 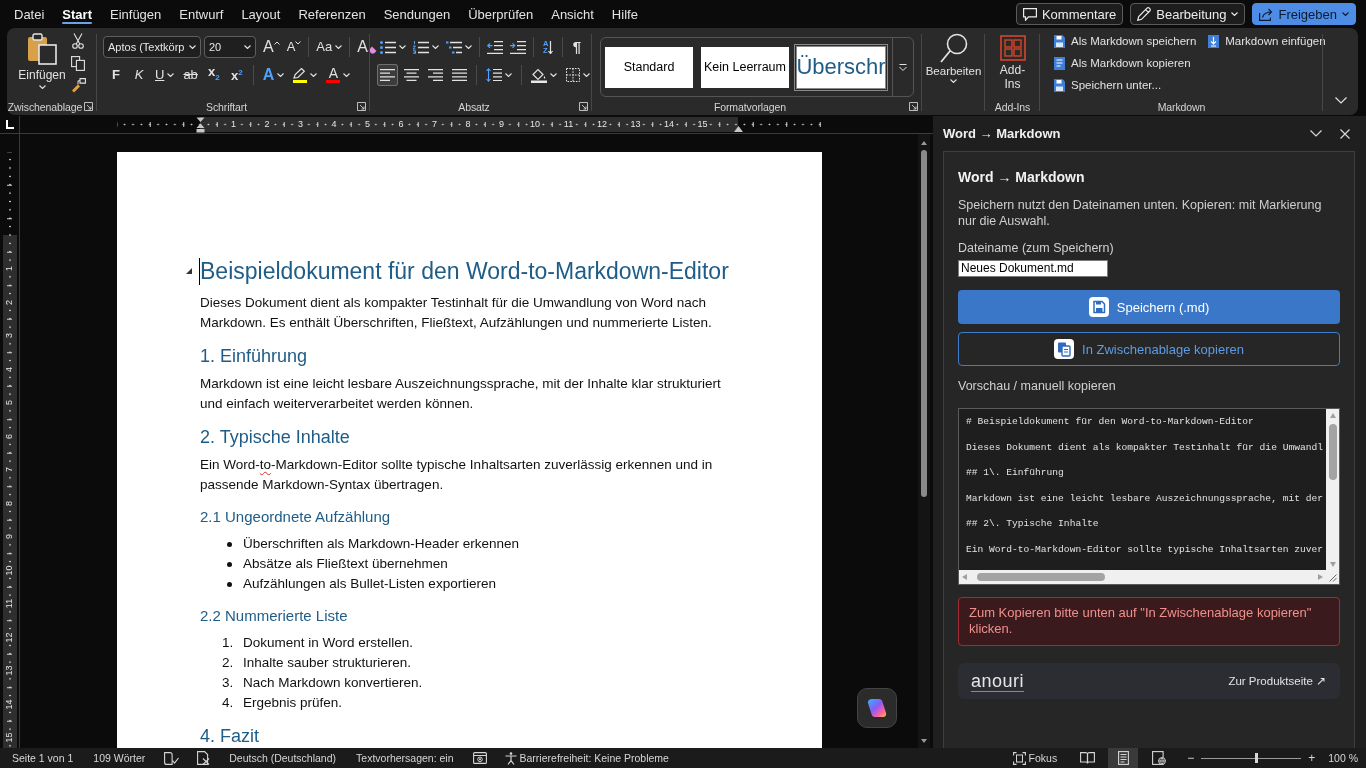 I want to click on filename-field: Neues Dokument.md, so click(x=1033, y=268).